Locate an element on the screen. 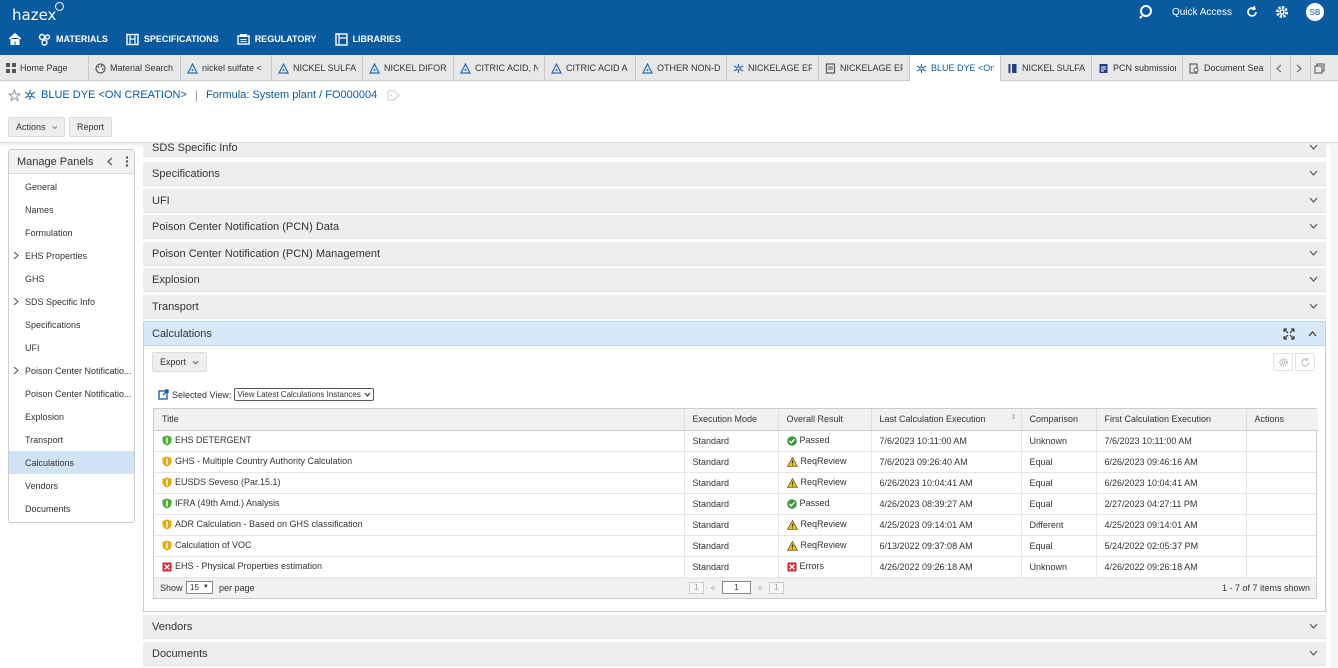 This screenshot has height=668, width=1338. column-header-execution-mode: Execution Mode is located at coordinates (731, 420).